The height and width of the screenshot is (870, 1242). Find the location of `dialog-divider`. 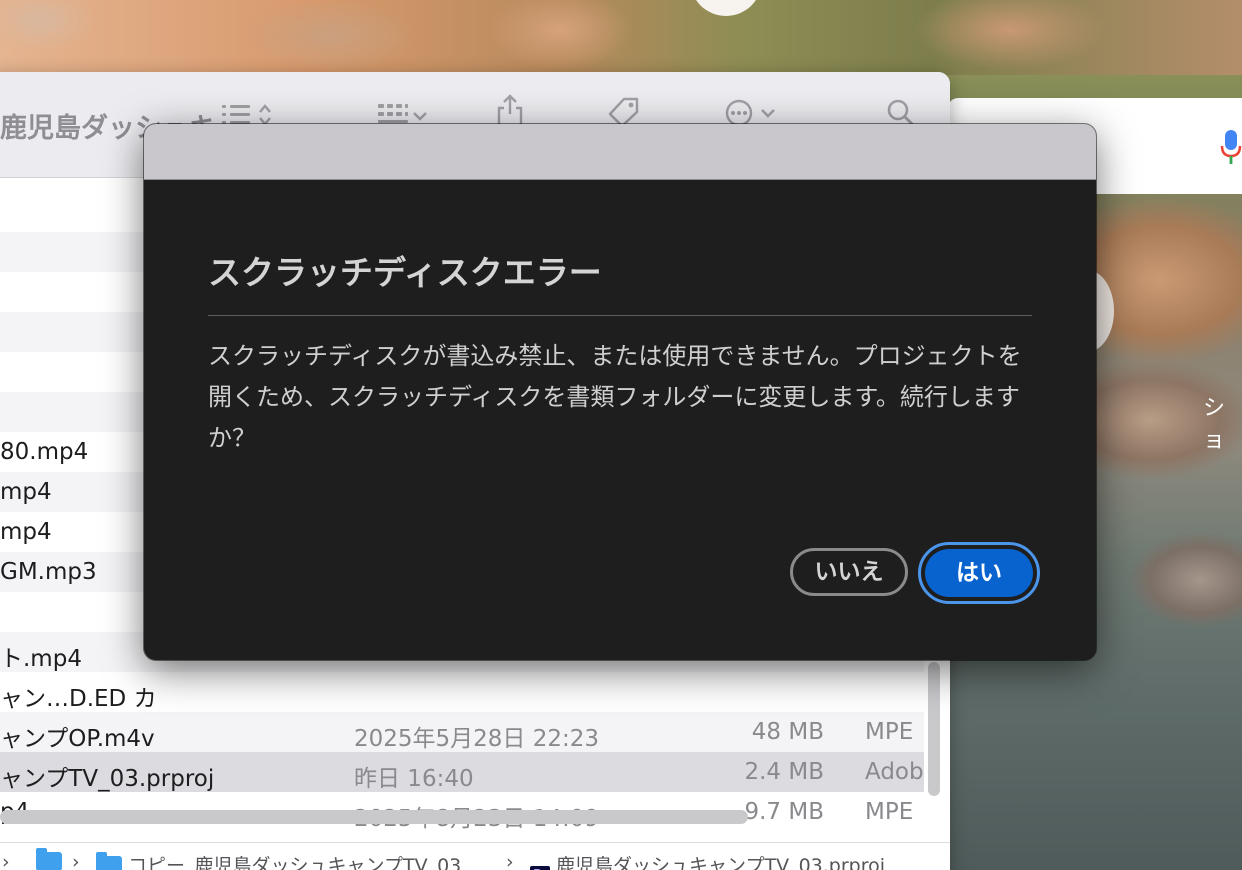

dialog-divider is located at coordinates (620, 315).